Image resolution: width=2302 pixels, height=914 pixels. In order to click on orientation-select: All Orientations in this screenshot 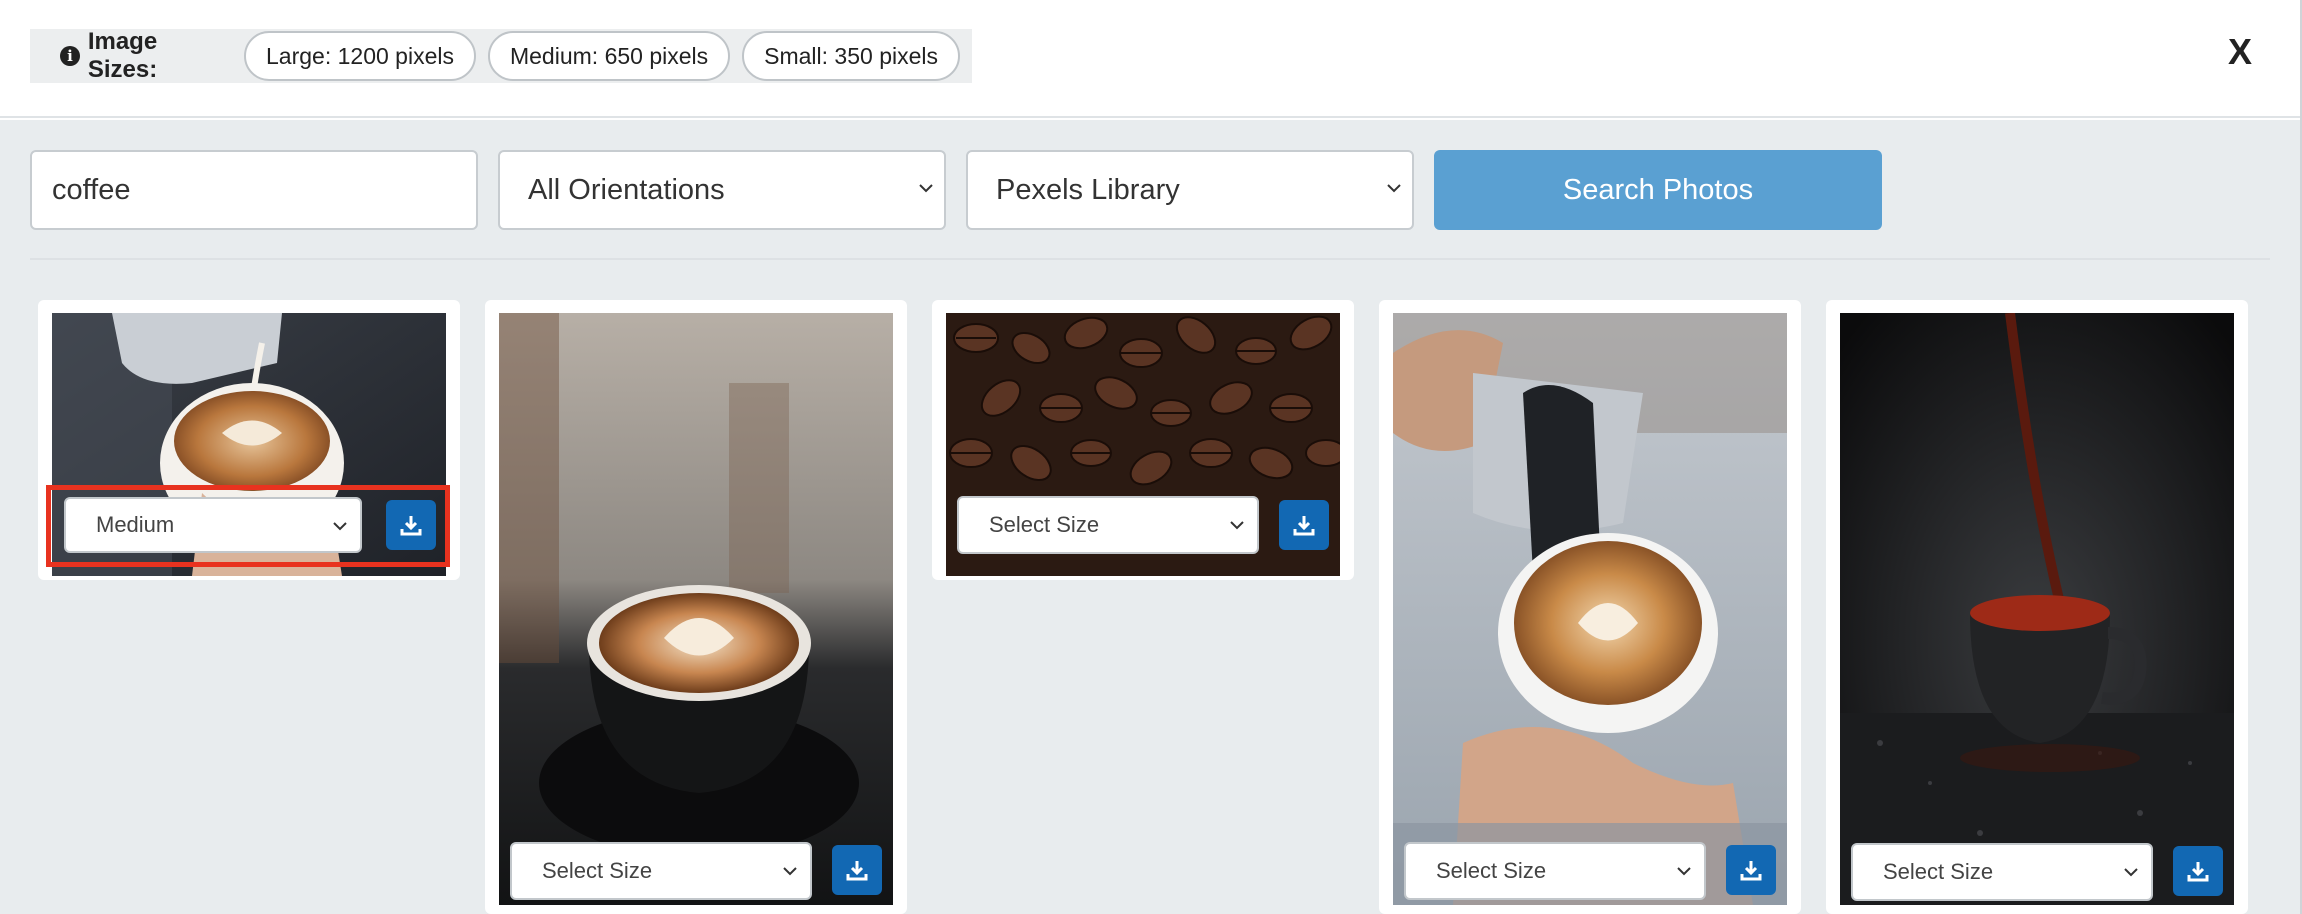, I will do `click(722, 190)`.